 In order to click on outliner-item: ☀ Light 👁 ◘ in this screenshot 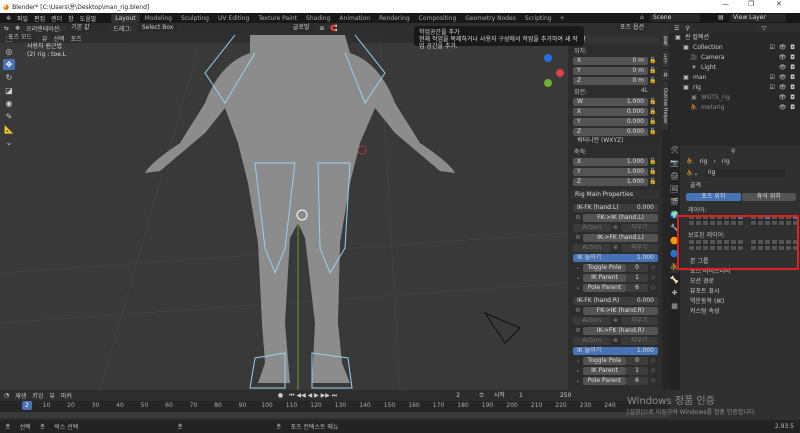, I will do `click(735, 68)`.